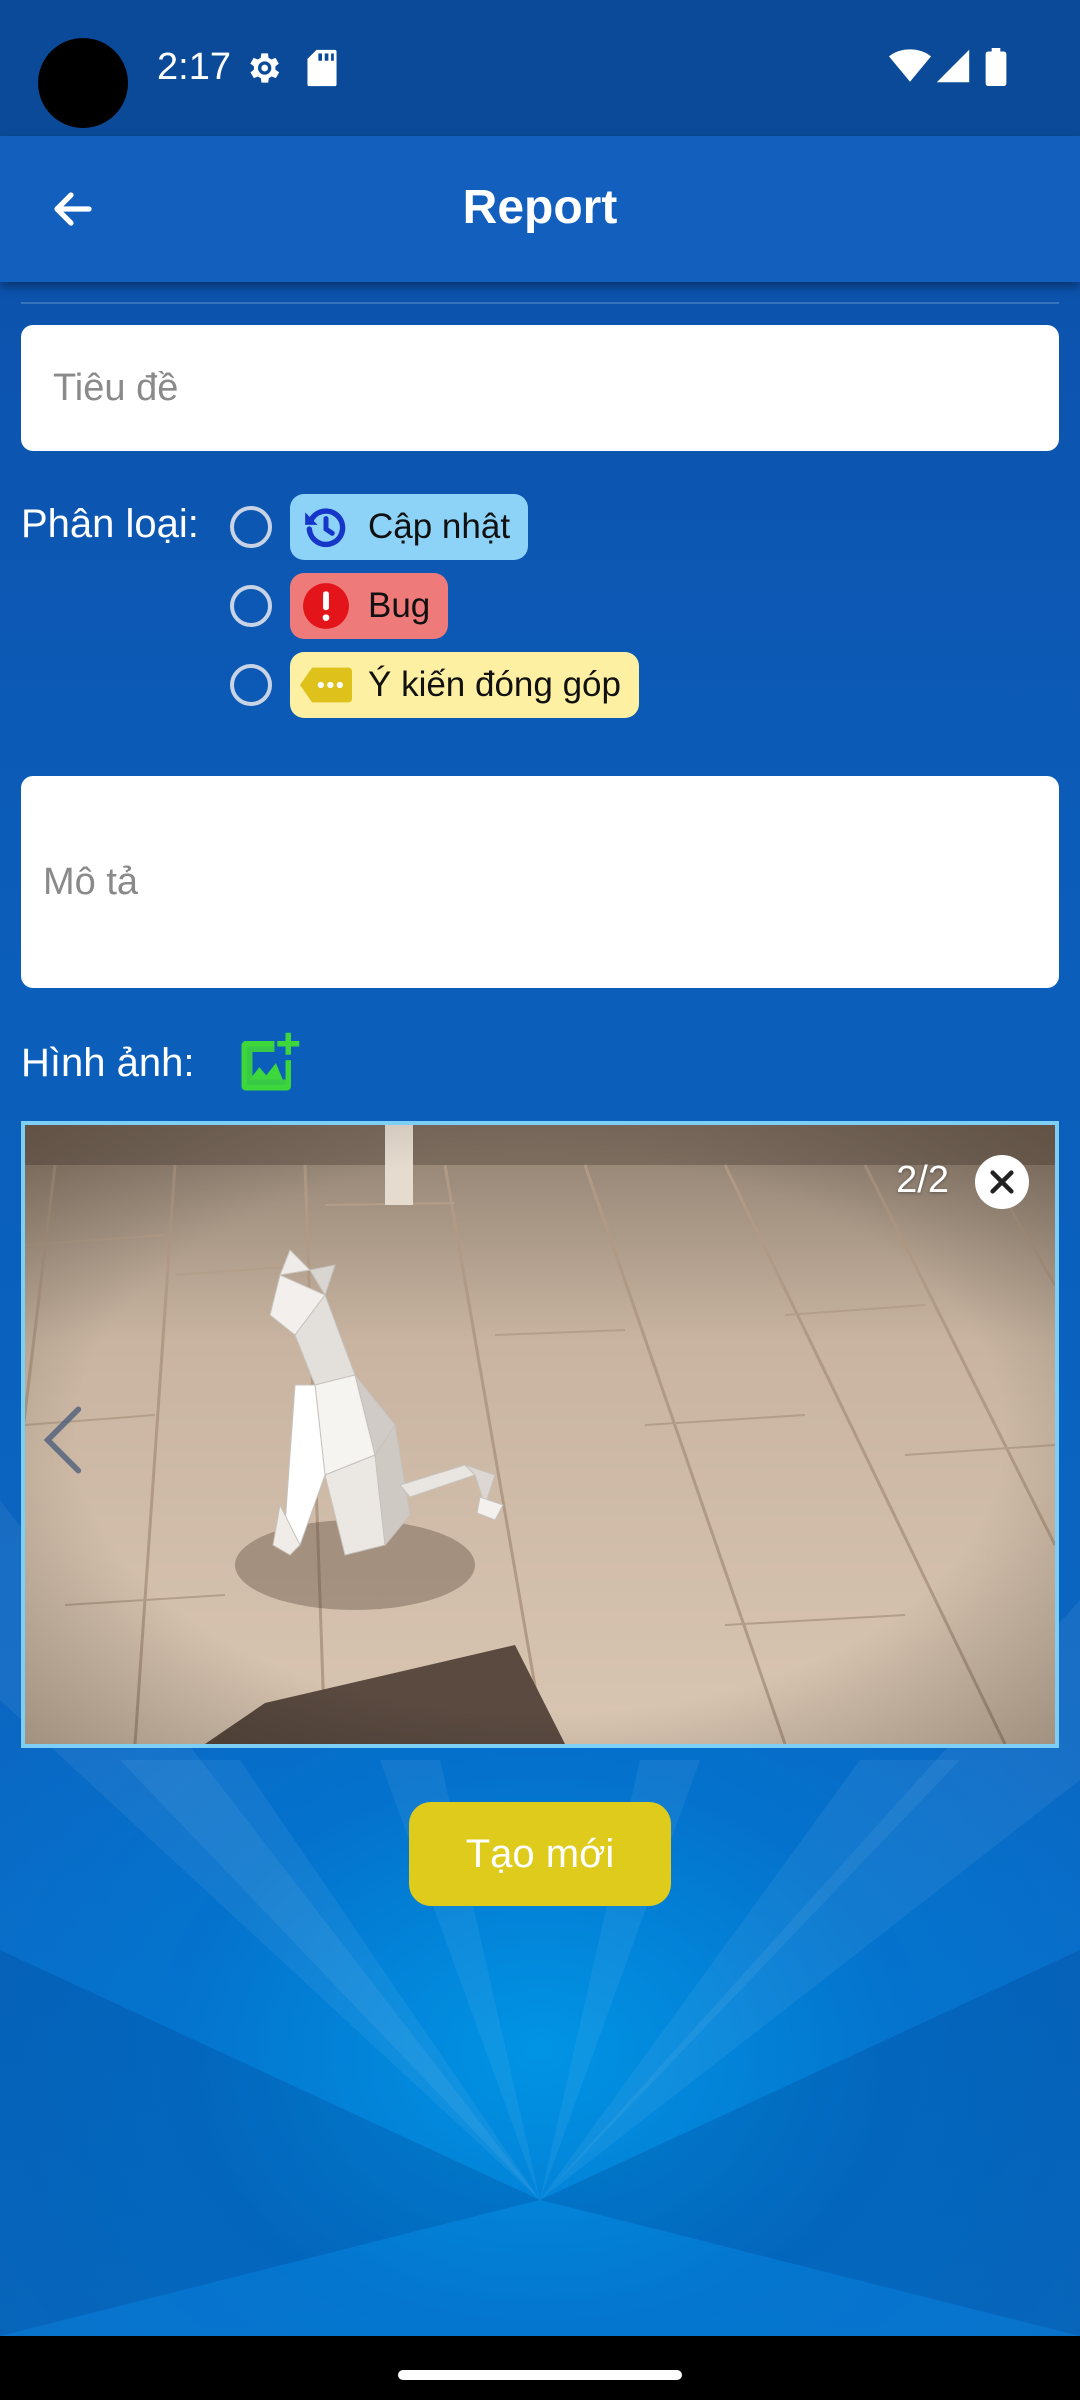 The height and width of the screenshot is (2400, 1080). Describe the element at coordinates (326, 606) in the screenshot. I see `error-icon` at that location.